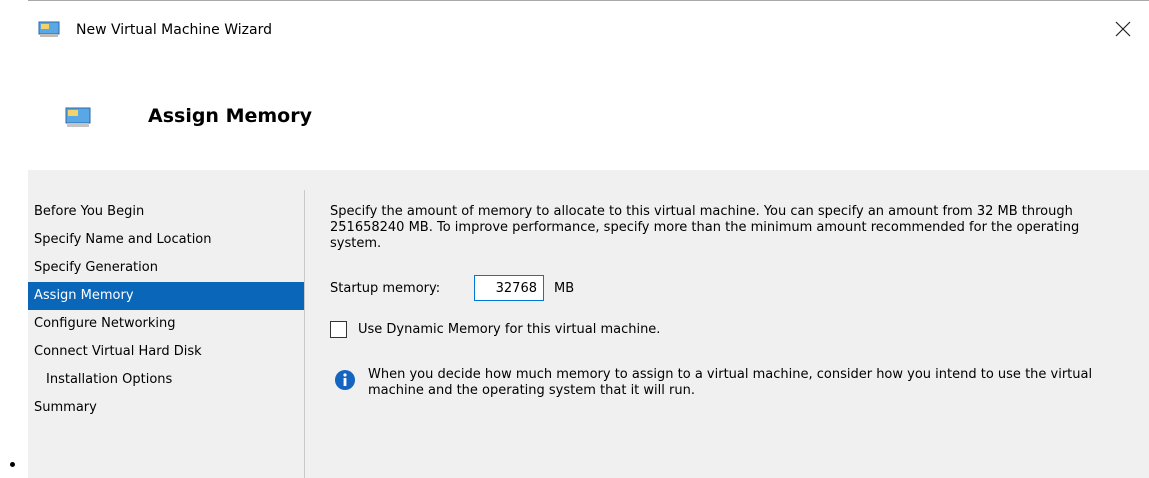 The image size is (1149, 478). I want to click on nav-step-assign-memory: Assign Memory, so click(166, 296).